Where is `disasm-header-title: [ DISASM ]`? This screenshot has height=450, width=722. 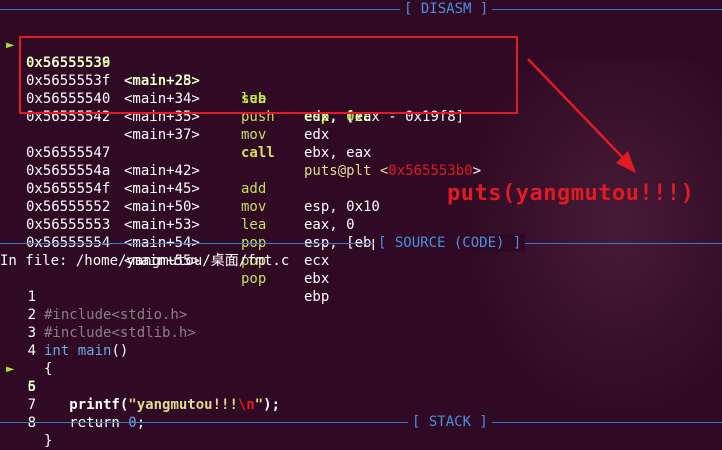
disasm-header-title: [ DISASM ] is located at coordinates (446, 9).